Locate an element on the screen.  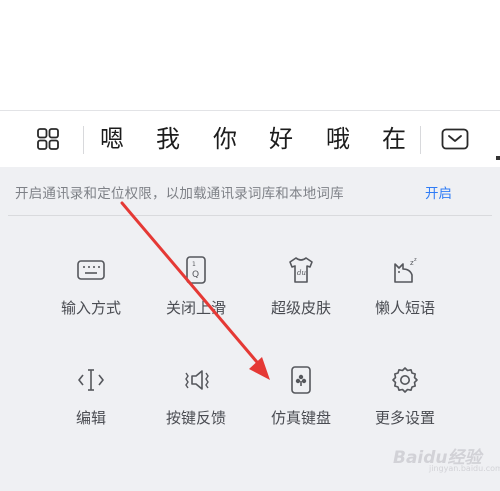
keyboard-collapse-icon is located at coordinates (455, 139).